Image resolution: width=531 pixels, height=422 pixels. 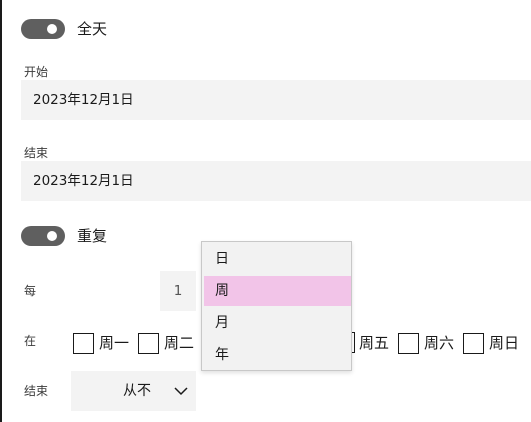 I want to click on interval-input: 1, so click(x=178, y=291).